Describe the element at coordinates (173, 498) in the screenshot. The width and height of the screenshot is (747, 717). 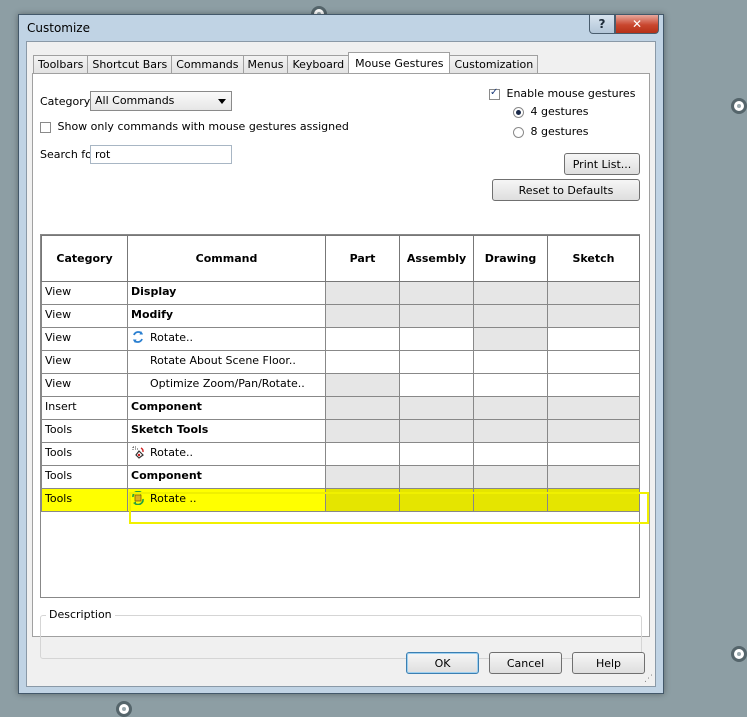
I see `command-label: Rotate ..` at that location.